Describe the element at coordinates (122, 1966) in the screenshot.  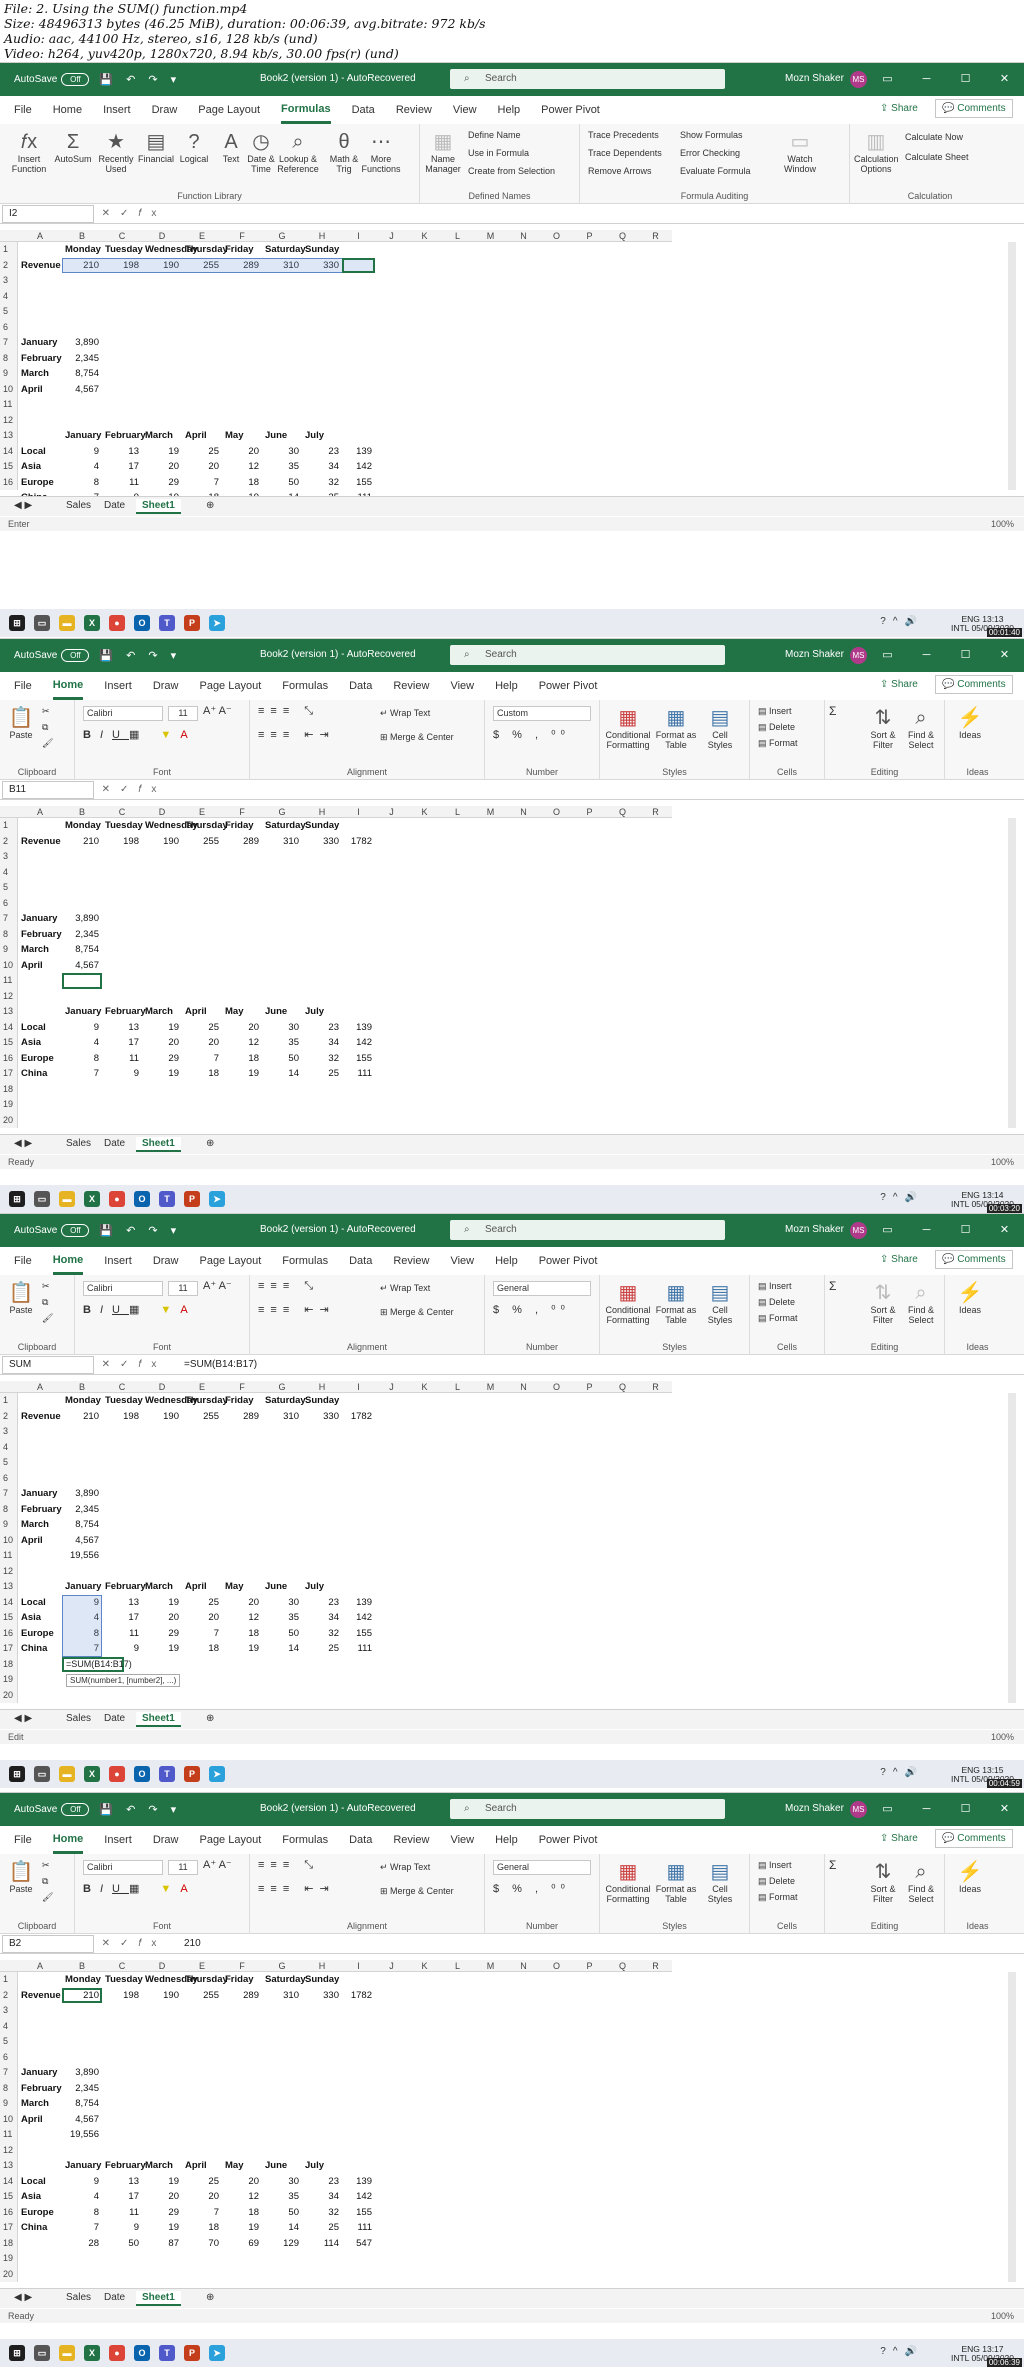
I see `column-header: C` at that location.